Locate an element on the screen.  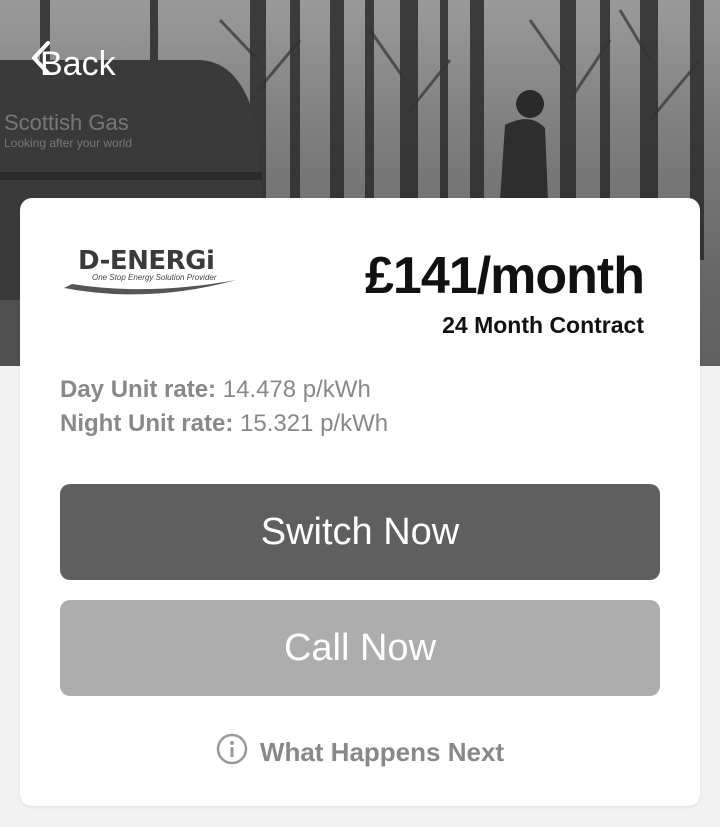
logo-wordmark: D-ENERGi is located at coordinates (146, 261).